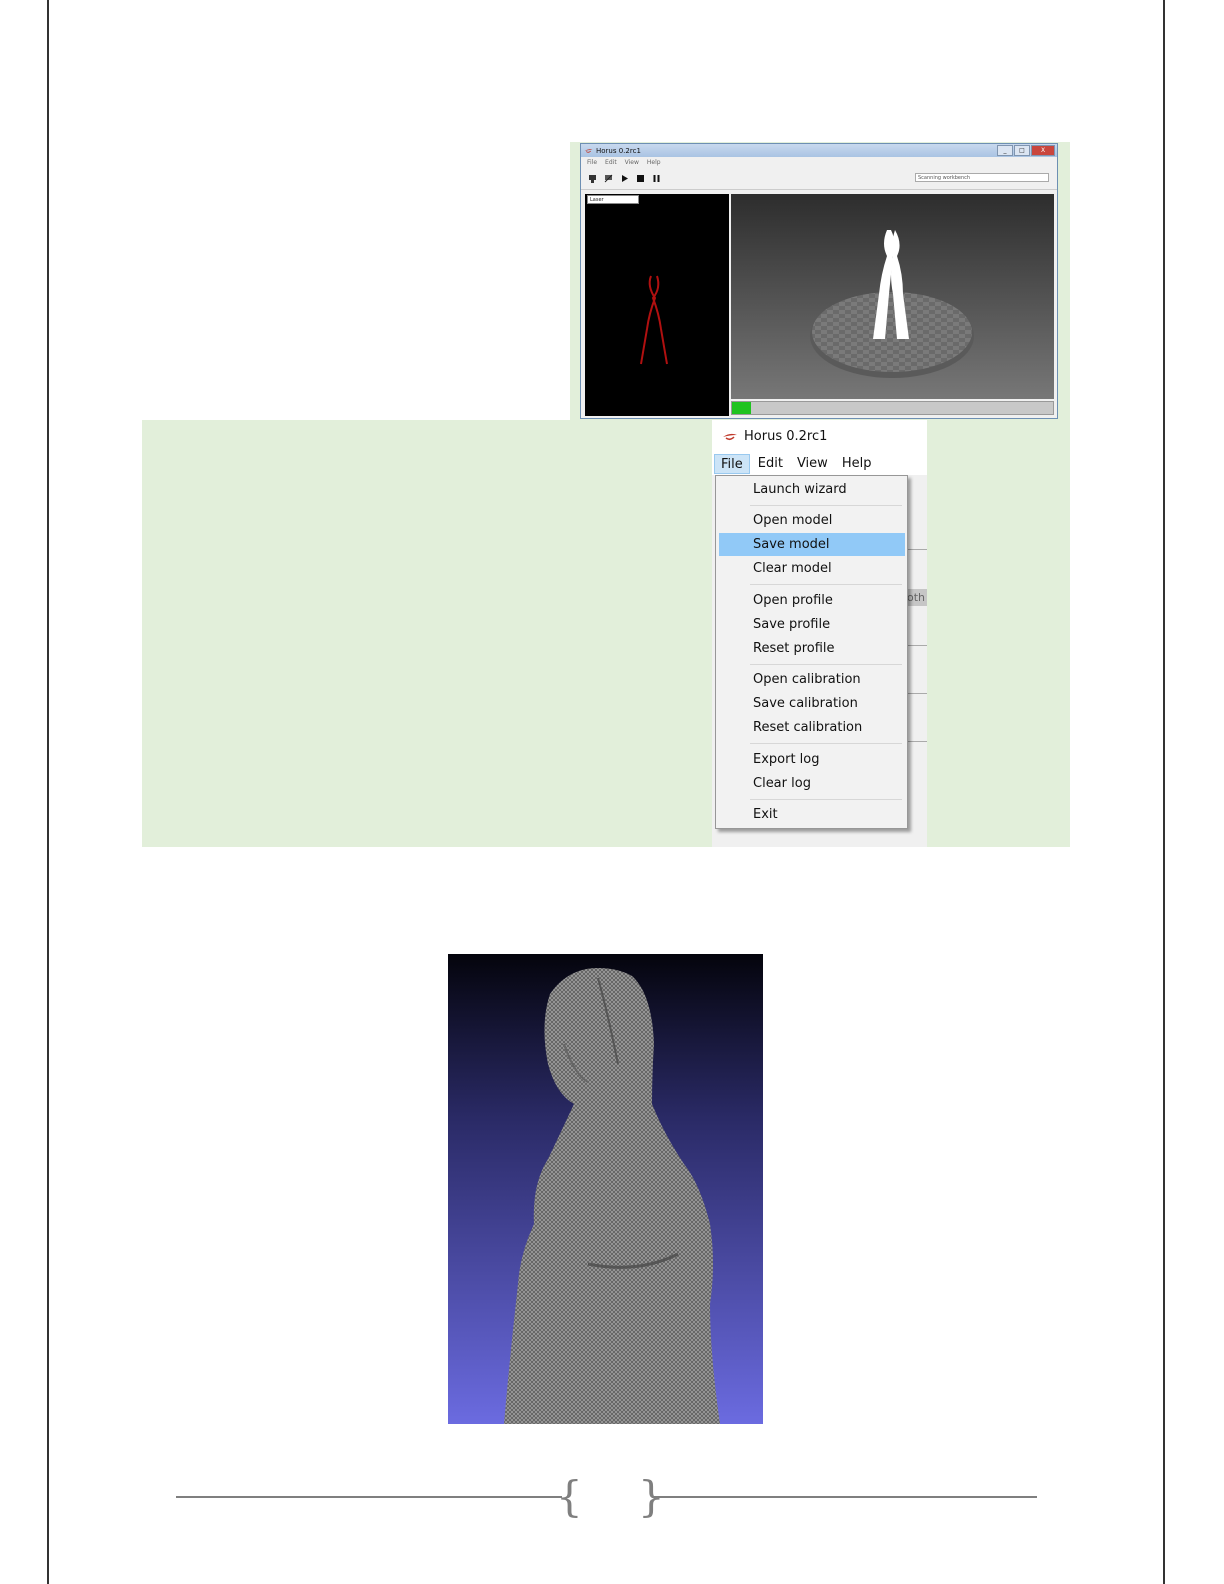 This screenshot has width=1224, height=1584. Describe the element at coordinates (608, 178) in the screenshot. I see `disconnect-icon` at that location.